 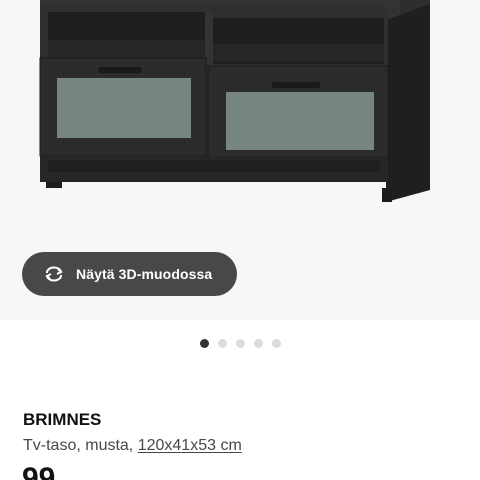 What do you see at coordinates (78, 445) in the screenshot?
I see `product-type: Tv-taso, musta,` at bounding box center [78, 445].